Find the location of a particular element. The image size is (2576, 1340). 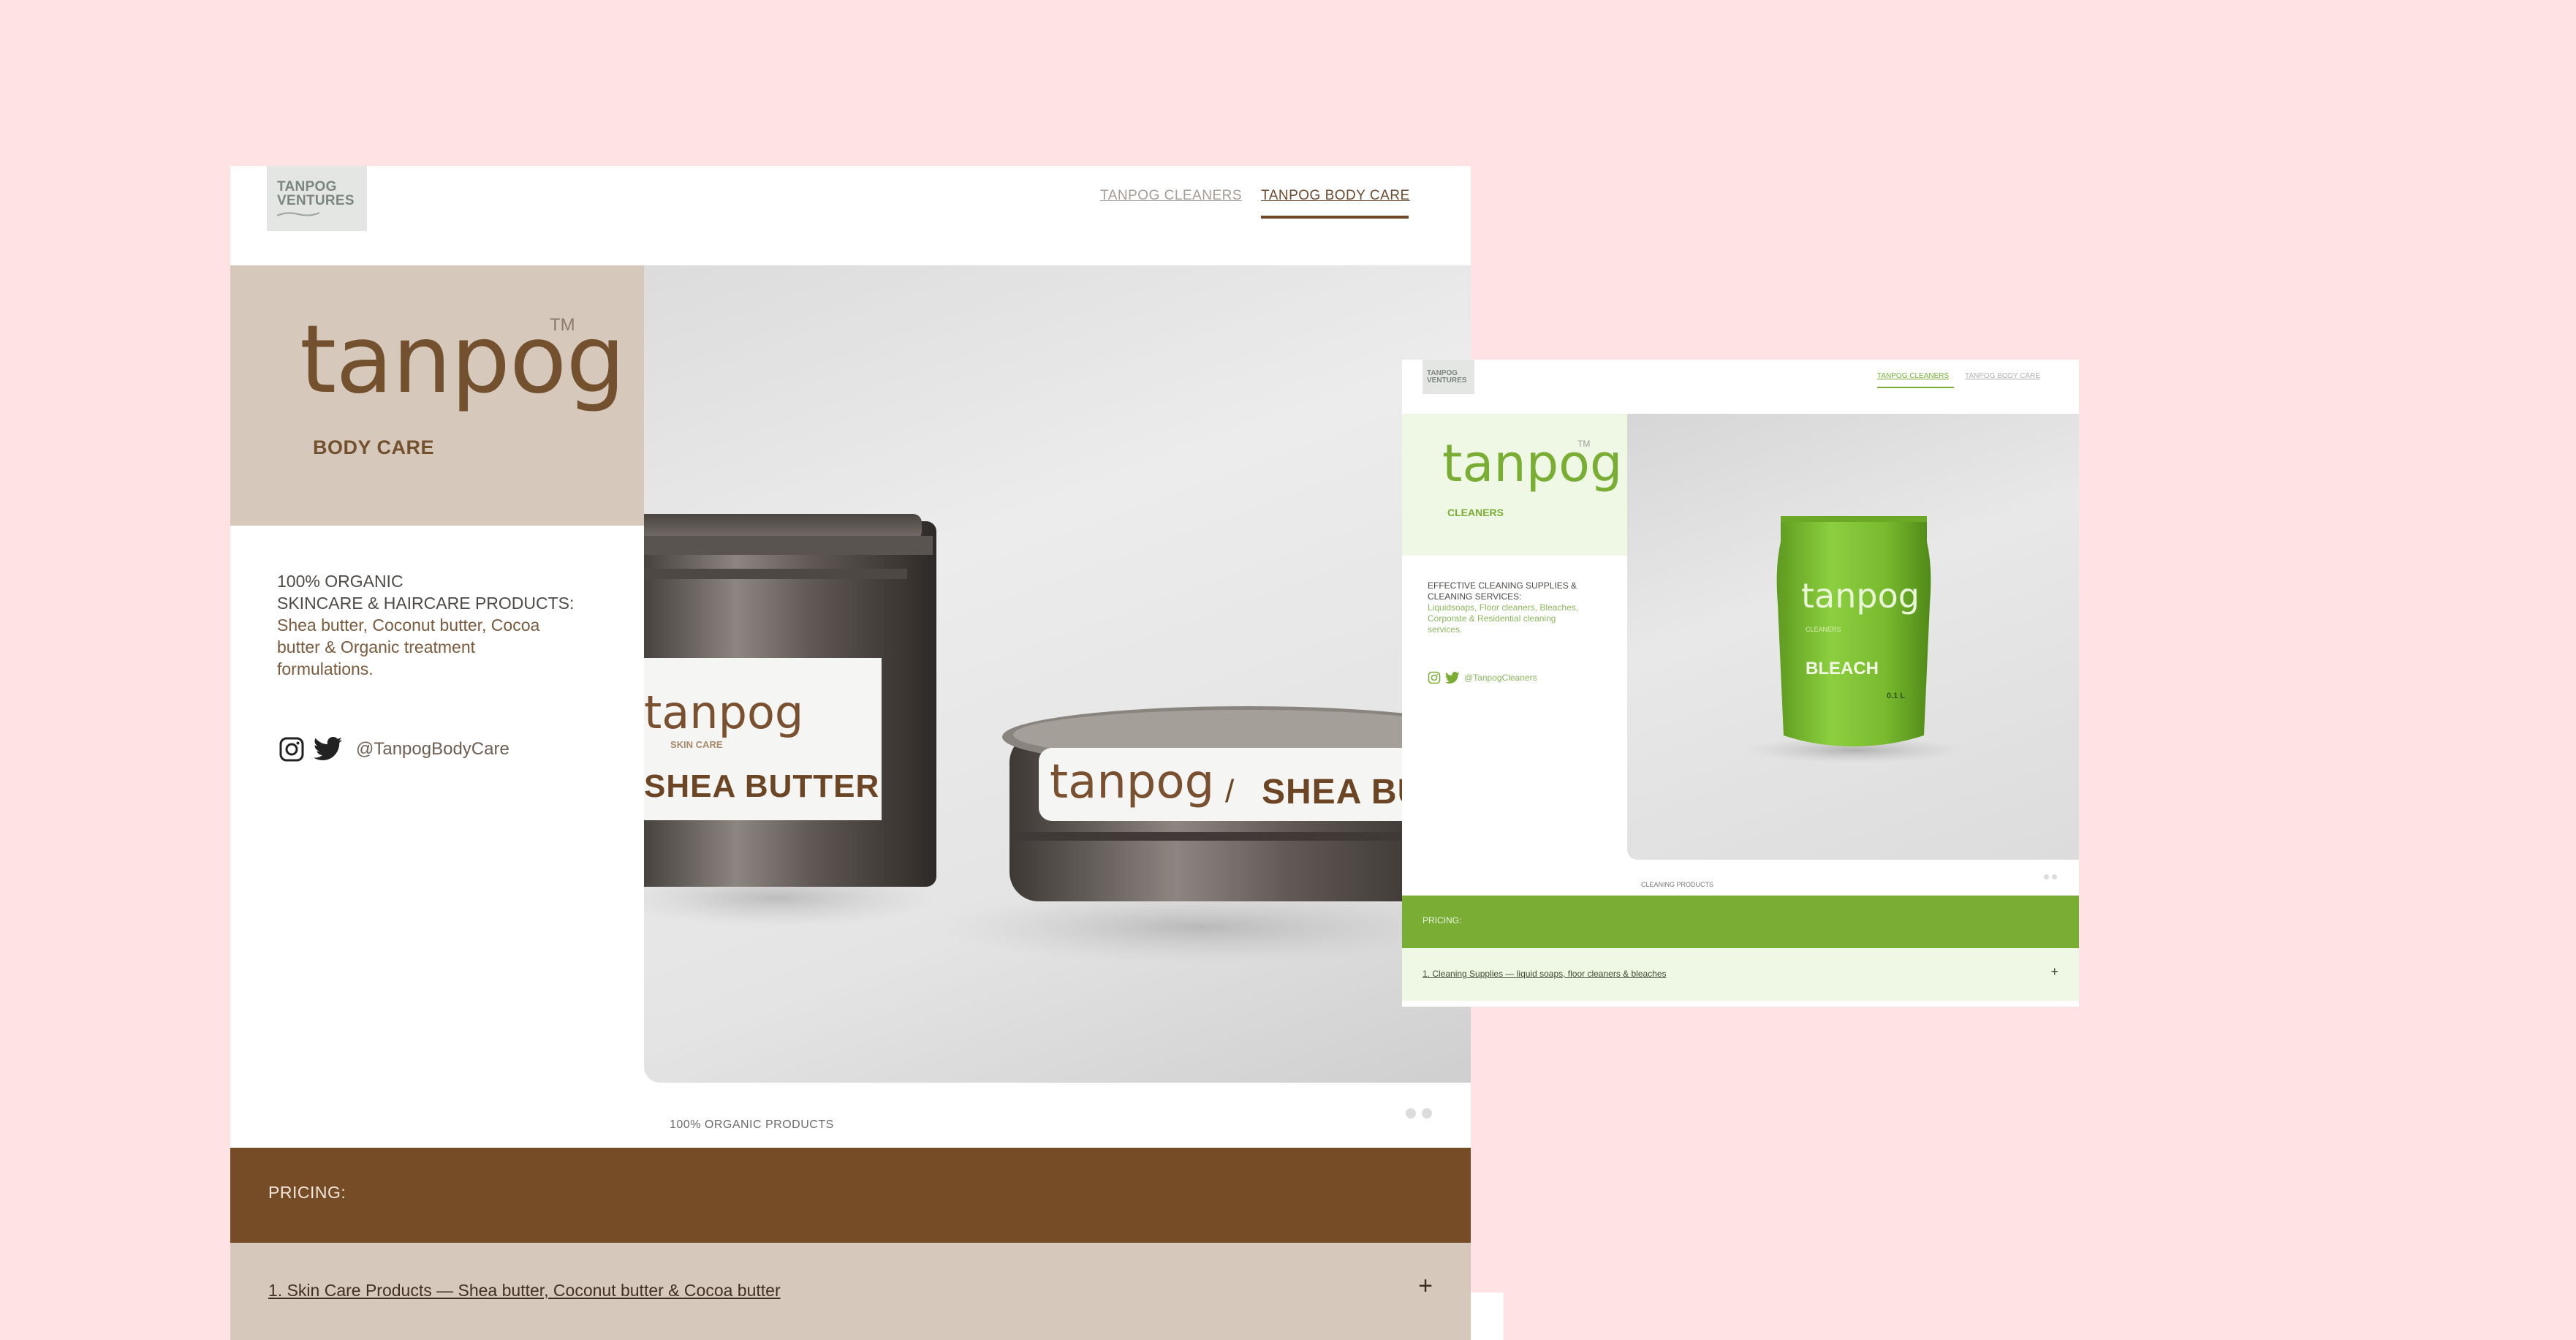

brand-panel: tanpog TM CLEANERS is located at coordinates (1514, 485).